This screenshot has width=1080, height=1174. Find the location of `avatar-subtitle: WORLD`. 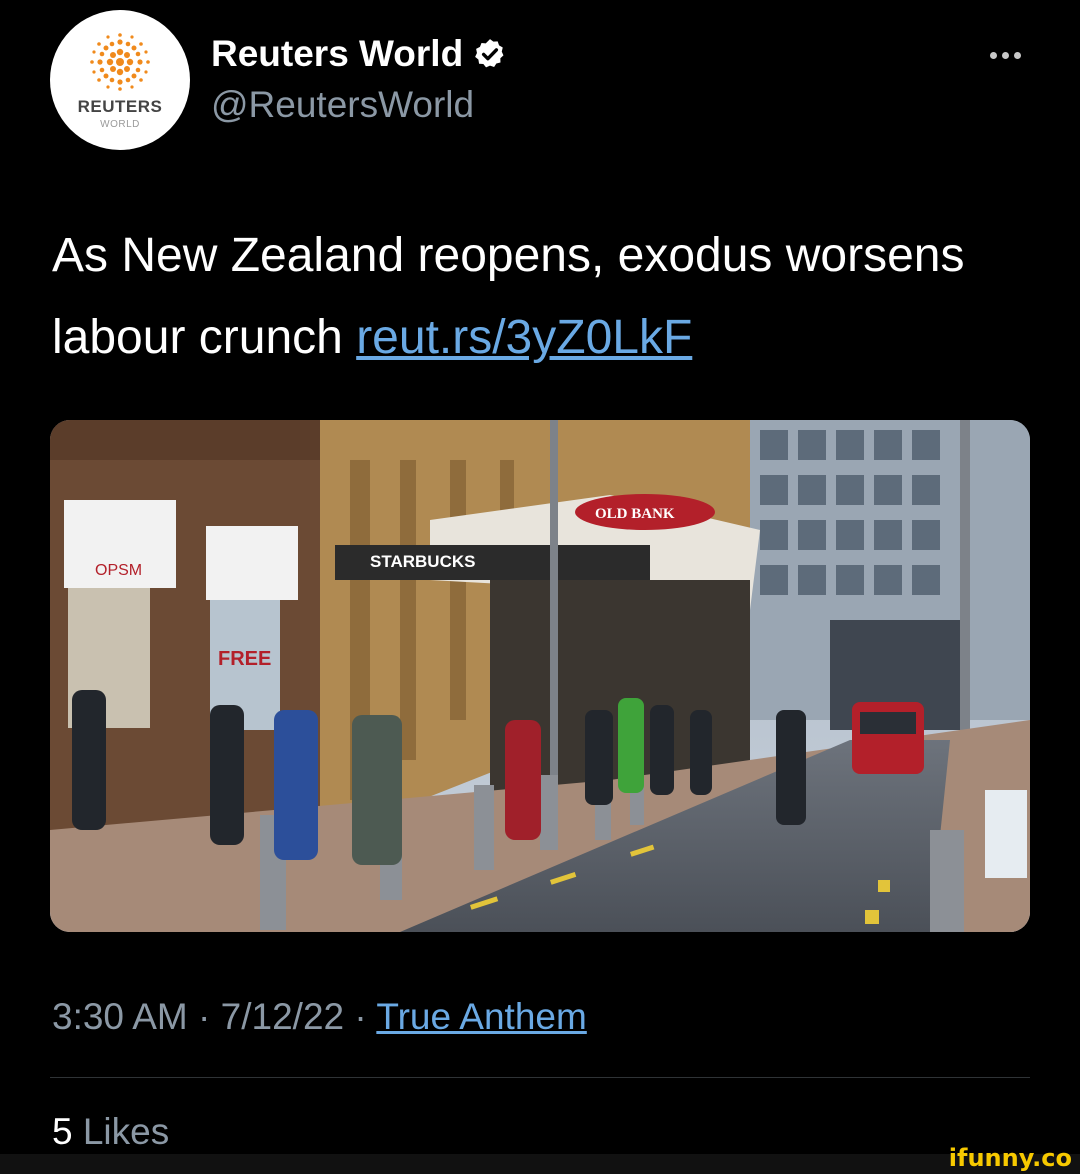

avatar-subtitle: WORLD is located at coordinates (120, 124).